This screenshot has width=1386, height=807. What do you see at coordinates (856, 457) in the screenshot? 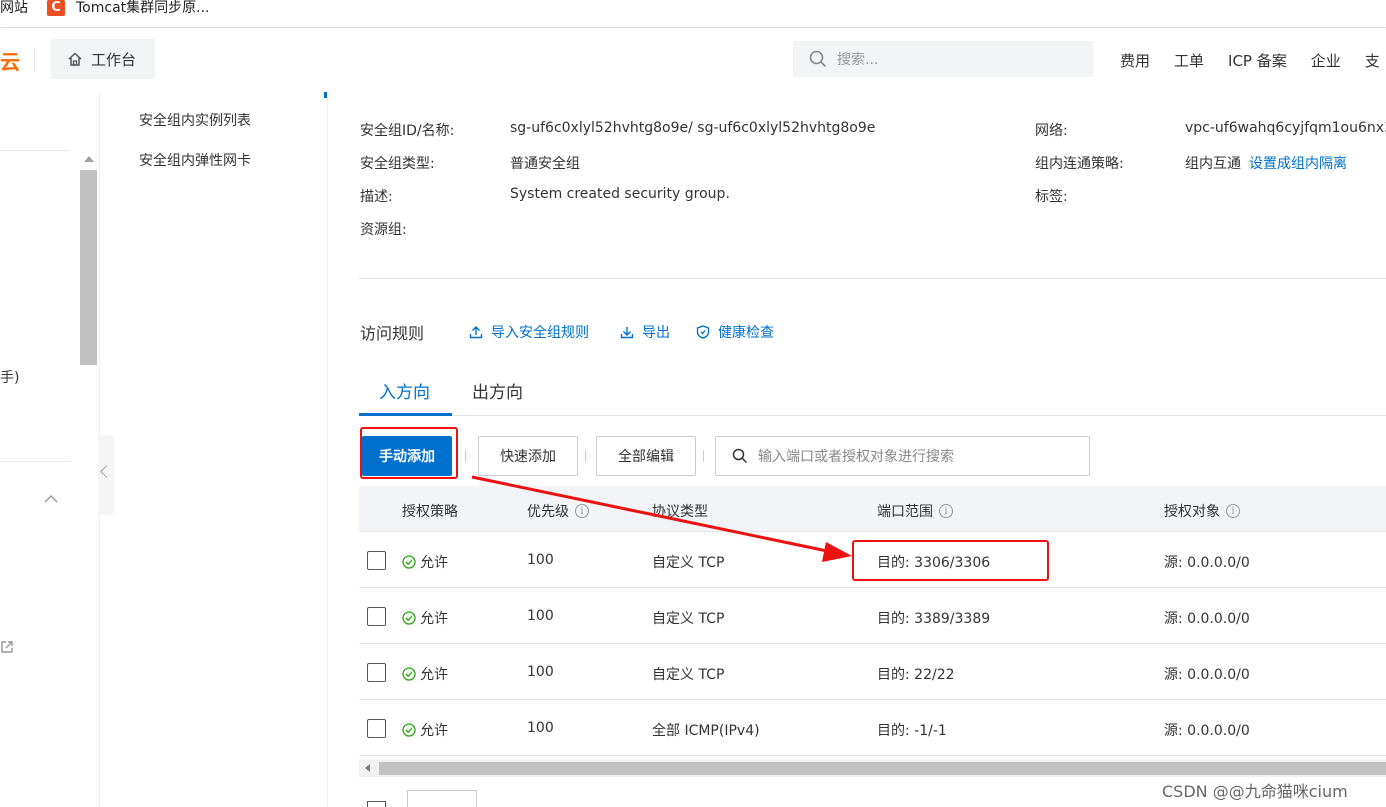
I see `rule-search-placeholder: 输入端口或者授权对象进行搜索` at bounding box center [856, 457].